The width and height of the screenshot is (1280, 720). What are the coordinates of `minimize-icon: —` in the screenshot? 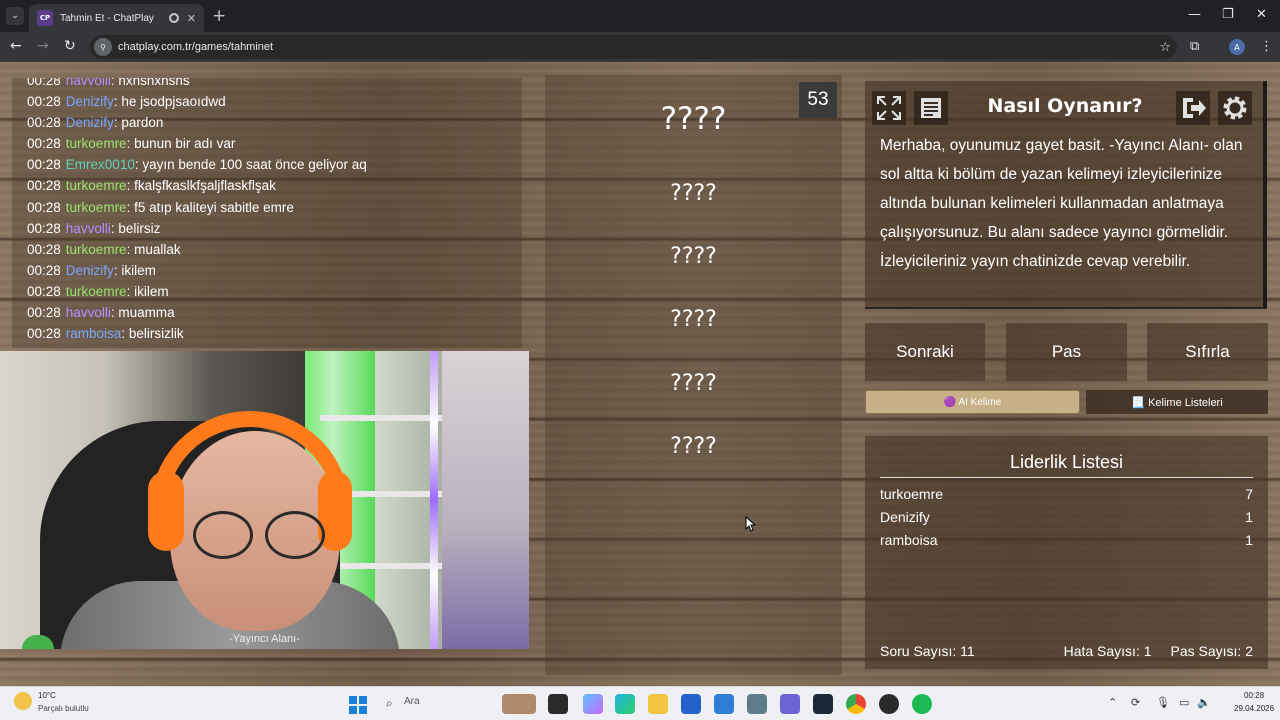 It's located at (1194, 14).